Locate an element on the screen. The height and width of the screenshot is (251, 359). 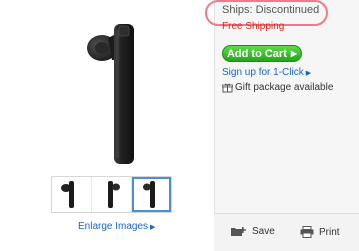
print-label: Print is located at coordinates (329, 232).